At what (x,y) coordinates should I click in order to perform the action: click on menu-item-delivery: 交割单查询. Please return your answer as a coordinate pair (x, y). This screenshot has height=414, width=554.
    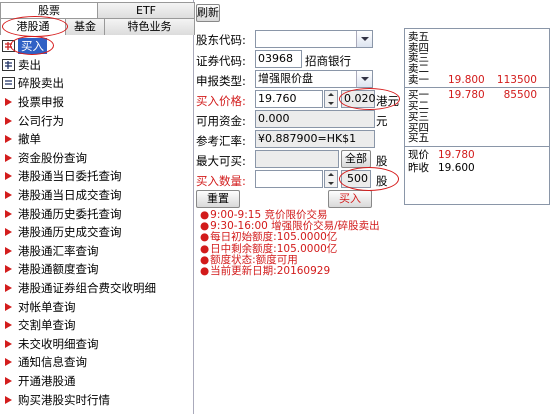
    Looking at the image, I should click on (97, 325).